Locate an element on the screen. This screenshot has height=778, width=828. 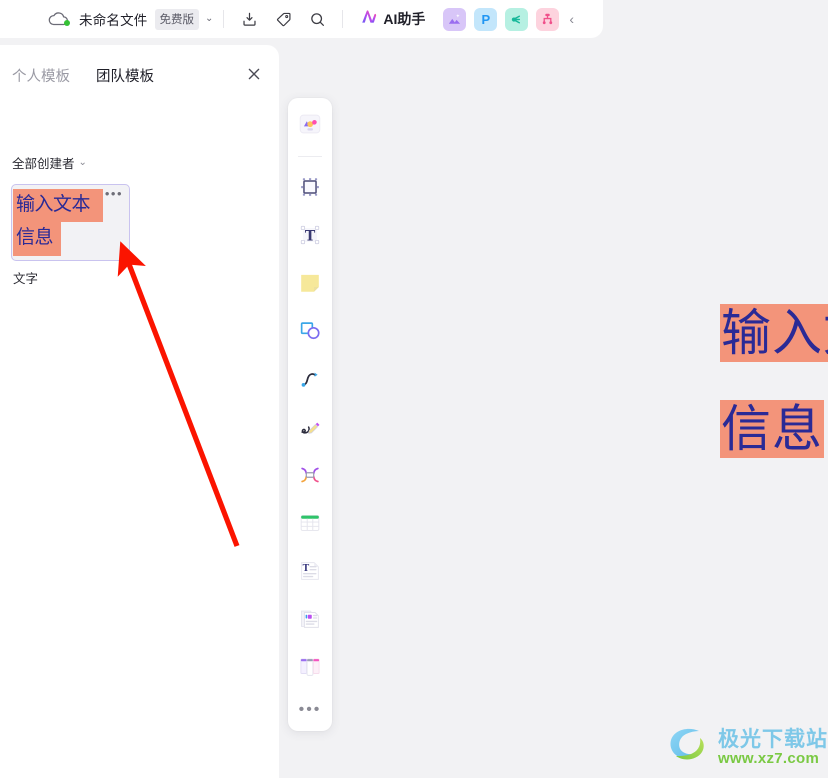
flowchart-app-icon is located at coordinates (548, 19).